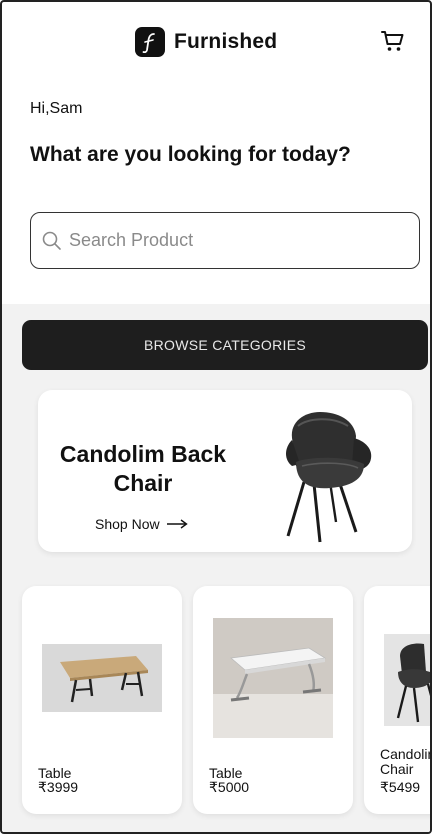  I want to click on banner-title: Candolim Back Chair, so click(143, 468).